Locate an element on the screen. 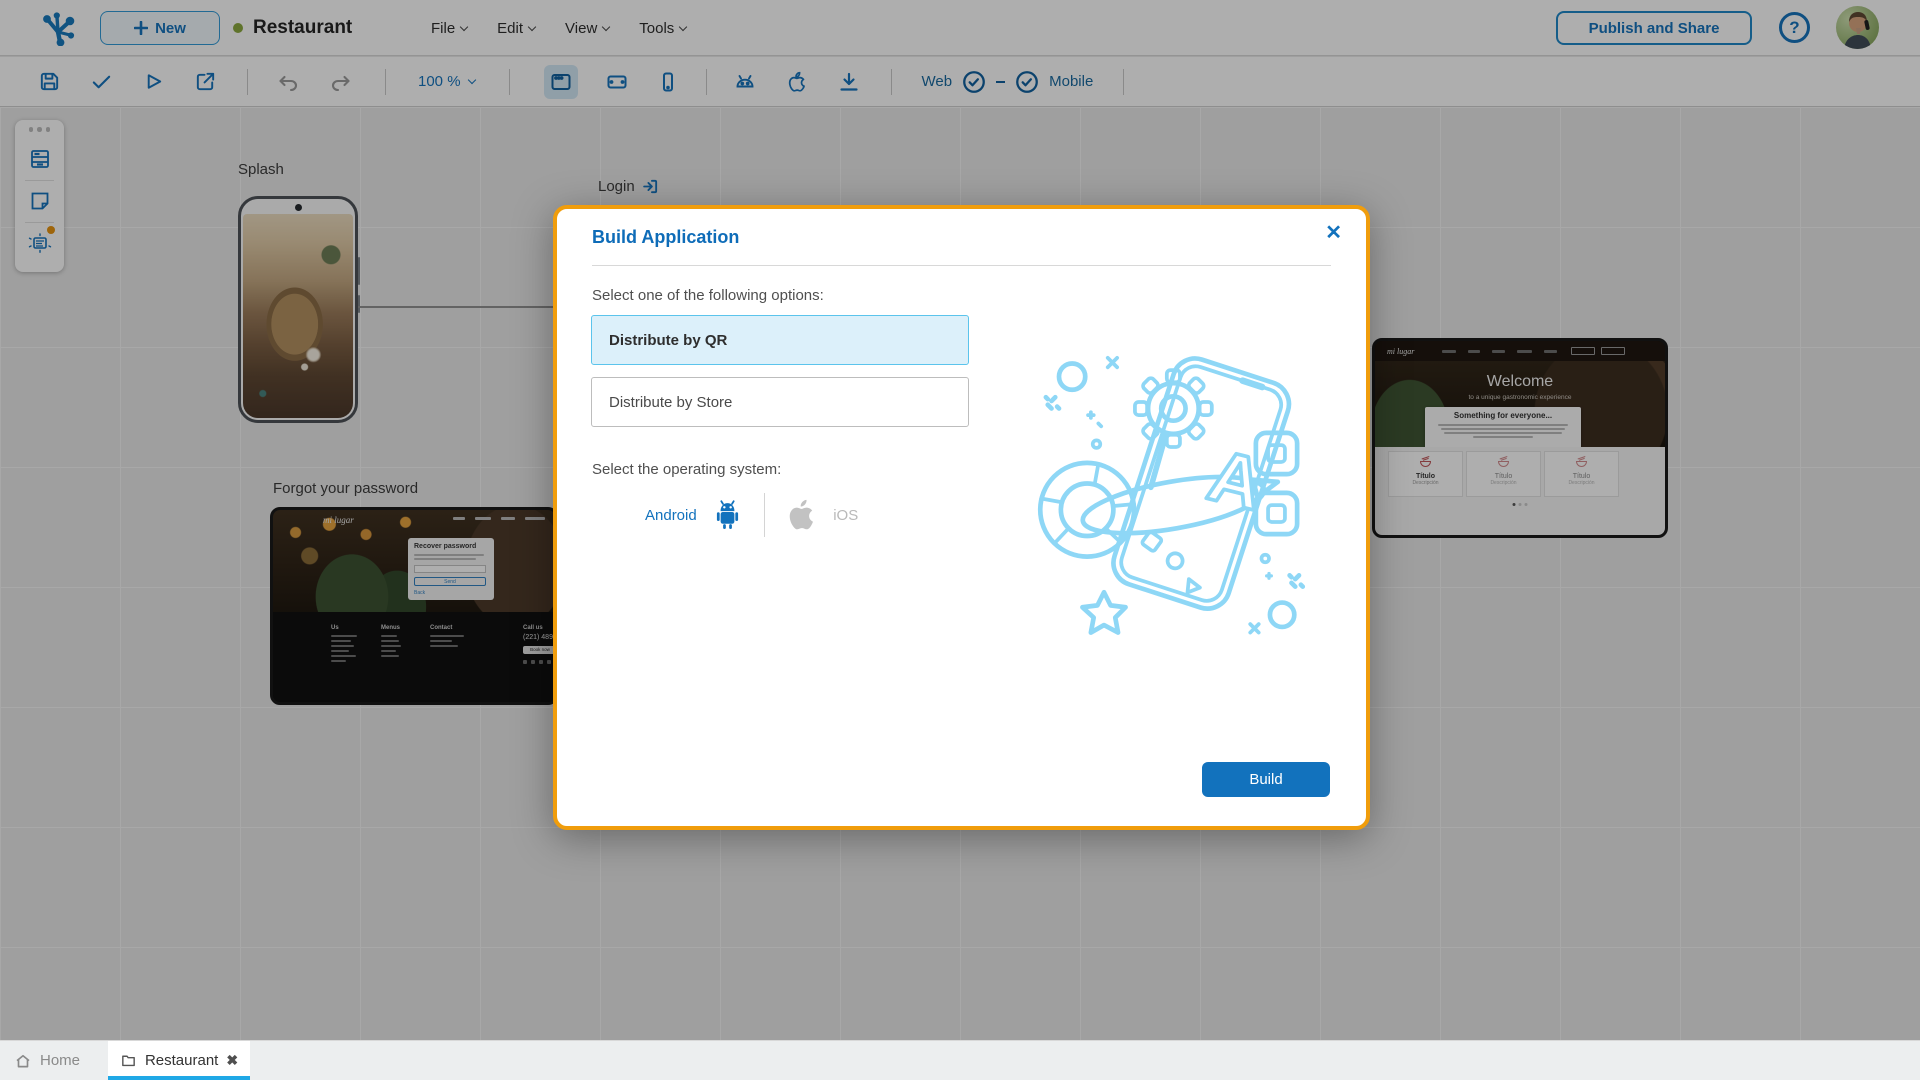 This screenshot has height=1080, width=1920. android-robot-icon is located at coordinates (727, 515).